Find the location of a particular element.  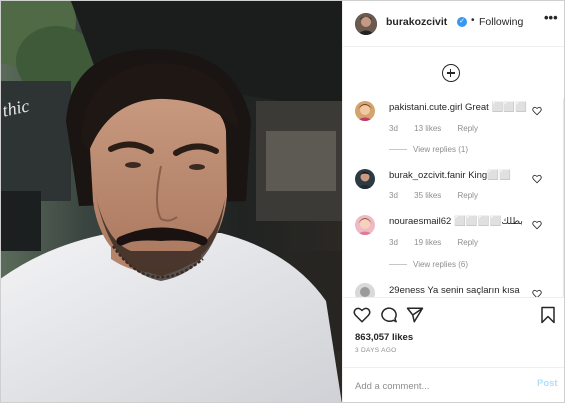

comment-likes: 19 likes is located at coordinates (427, 242).